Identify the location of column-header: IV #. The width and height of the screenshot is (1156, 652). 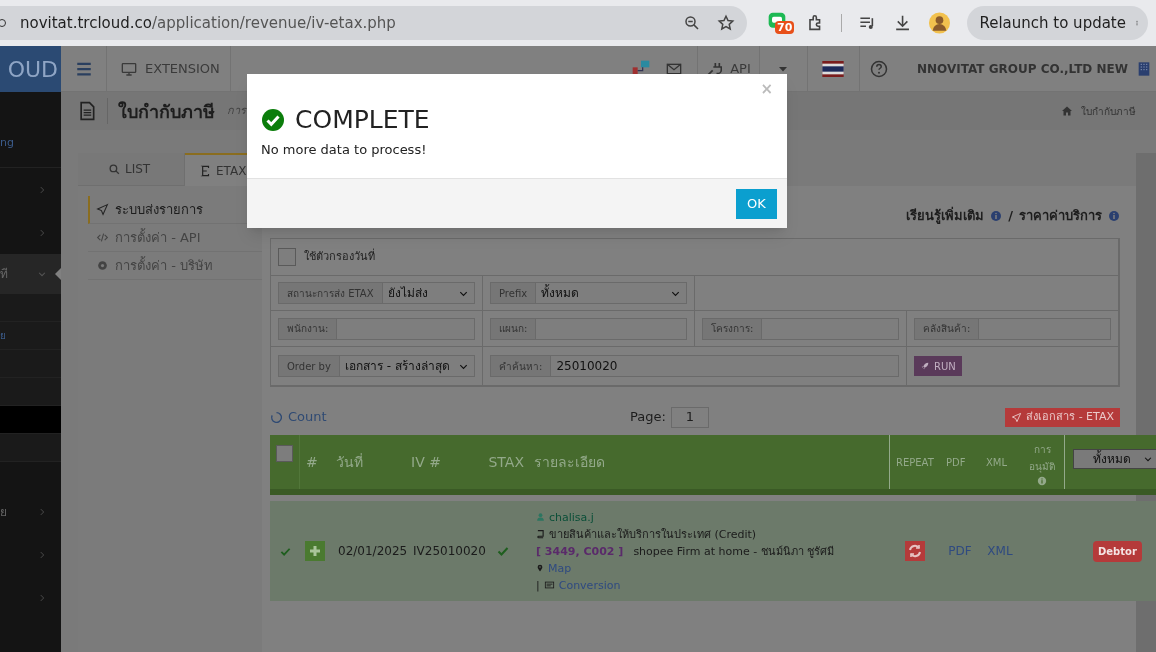
(426, 462).